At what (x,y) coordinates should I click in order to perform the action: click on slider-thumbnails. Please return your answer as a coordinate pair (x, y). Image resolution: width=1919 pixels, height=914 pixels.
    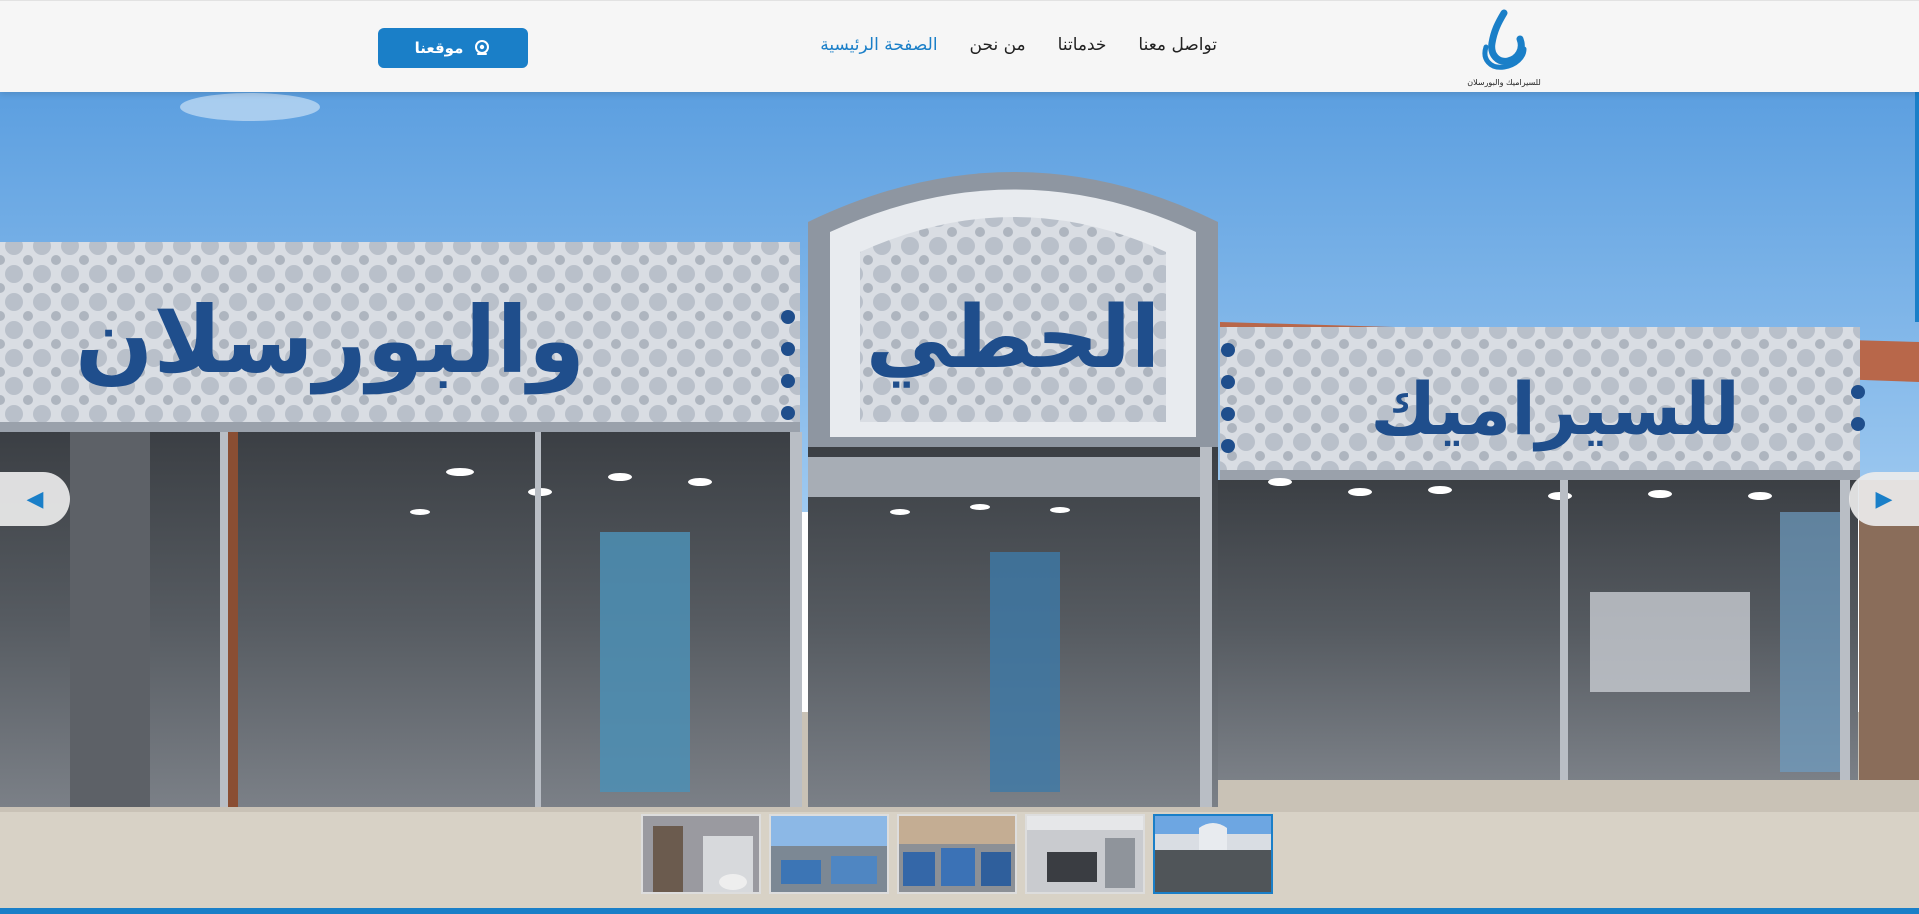
    Looking at the image, I should click on (957, 854).